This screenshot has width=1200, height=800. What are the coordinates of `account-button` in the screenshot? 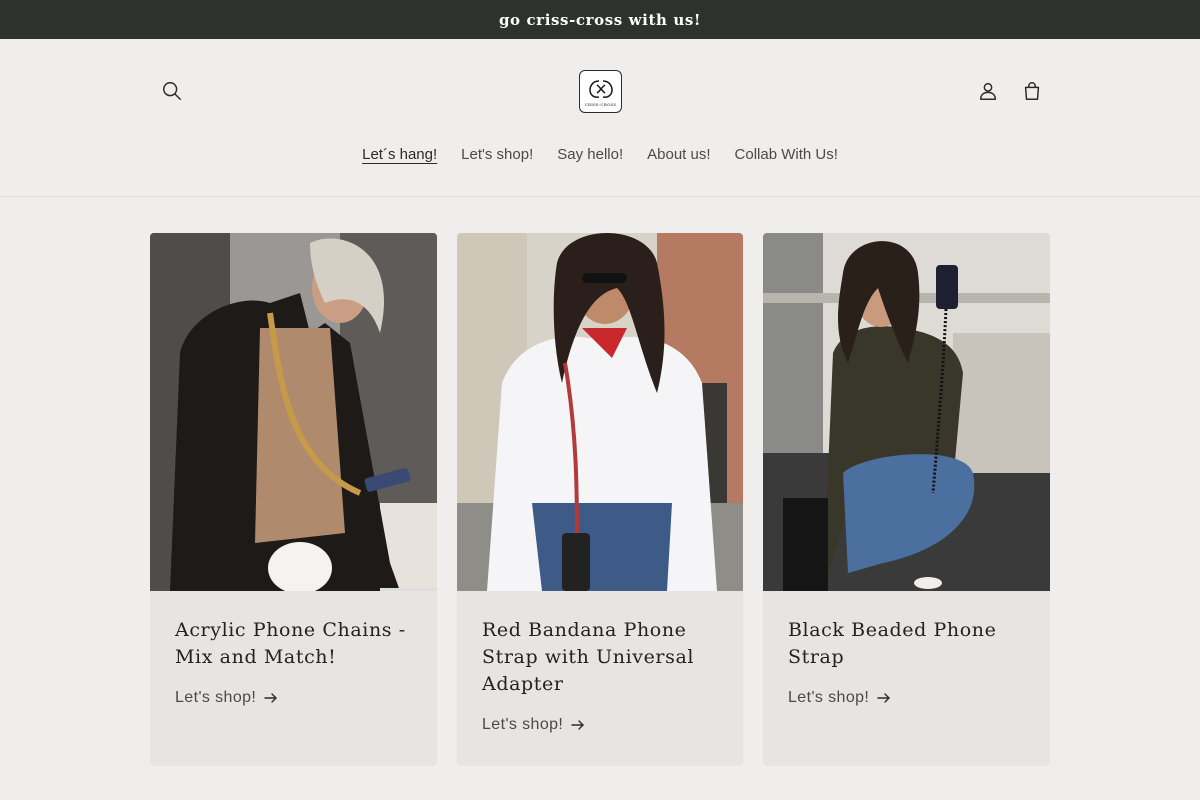 It's located at (988, 91).